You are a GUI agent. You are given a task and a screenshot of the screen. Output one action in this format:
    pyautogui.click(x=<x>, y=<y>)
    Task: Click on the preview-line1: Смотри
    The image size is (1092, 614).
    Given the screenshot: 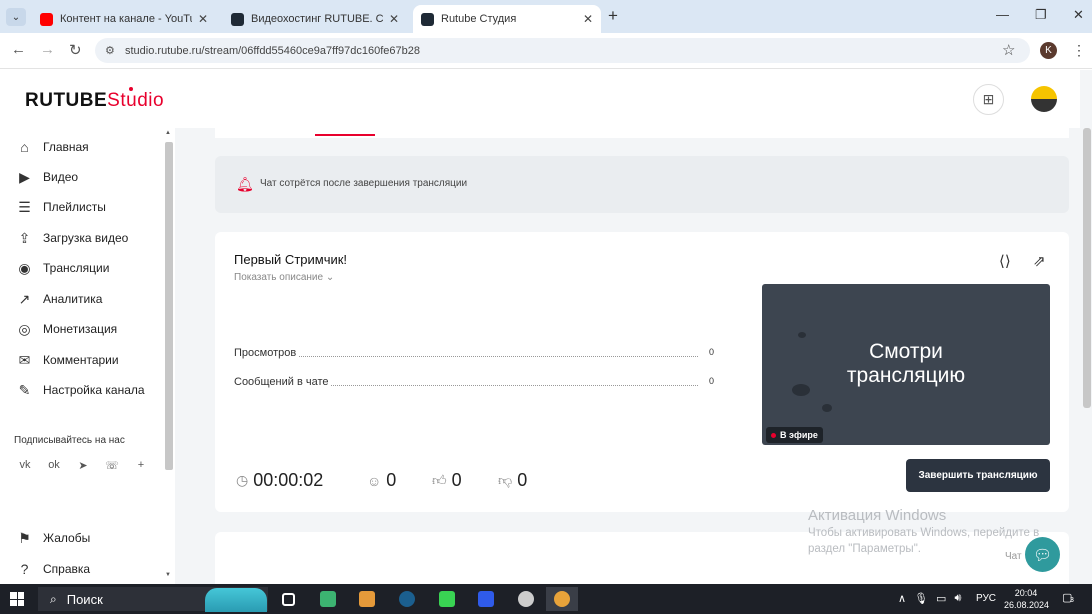 What is the action you would take?
    pyautogui.click(x=906, y=351)
    